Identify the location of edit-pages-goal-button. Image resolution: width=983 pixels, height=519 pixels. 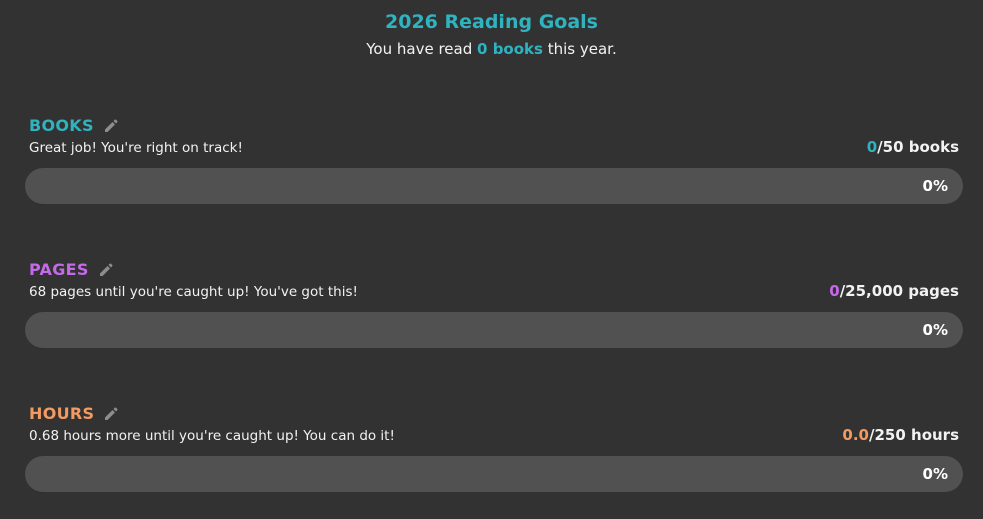
(106, 270).